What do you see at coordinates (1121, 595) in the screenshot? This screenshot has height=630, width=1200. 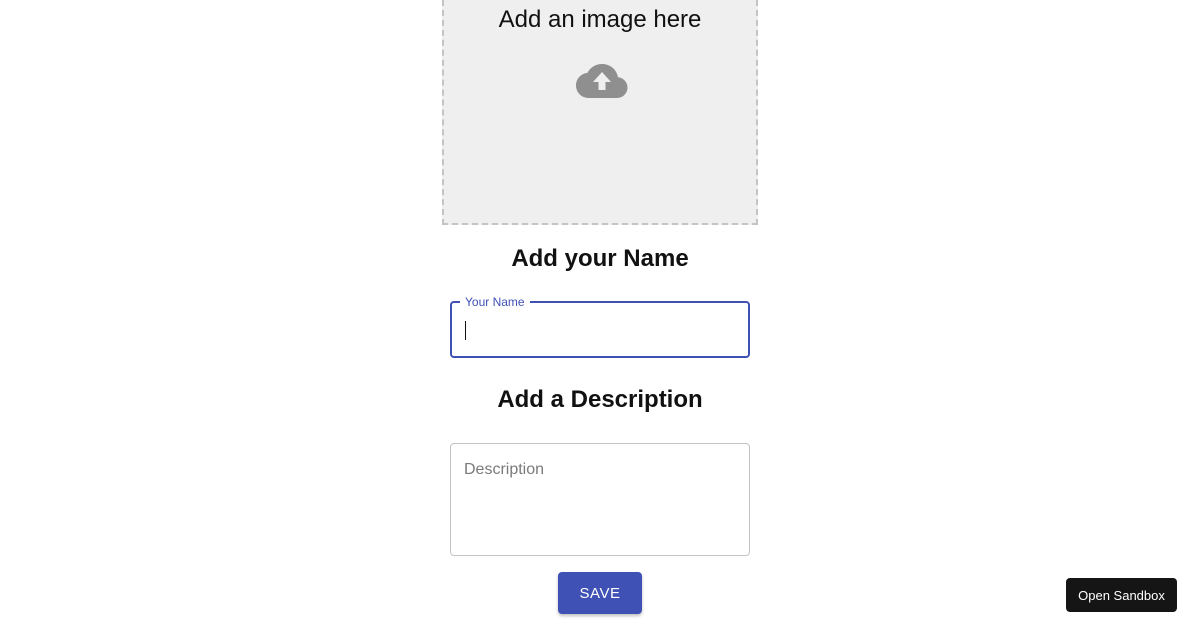 I see `open-sandbox-button: Open Sandbox` at bounding box center [1121, 595].